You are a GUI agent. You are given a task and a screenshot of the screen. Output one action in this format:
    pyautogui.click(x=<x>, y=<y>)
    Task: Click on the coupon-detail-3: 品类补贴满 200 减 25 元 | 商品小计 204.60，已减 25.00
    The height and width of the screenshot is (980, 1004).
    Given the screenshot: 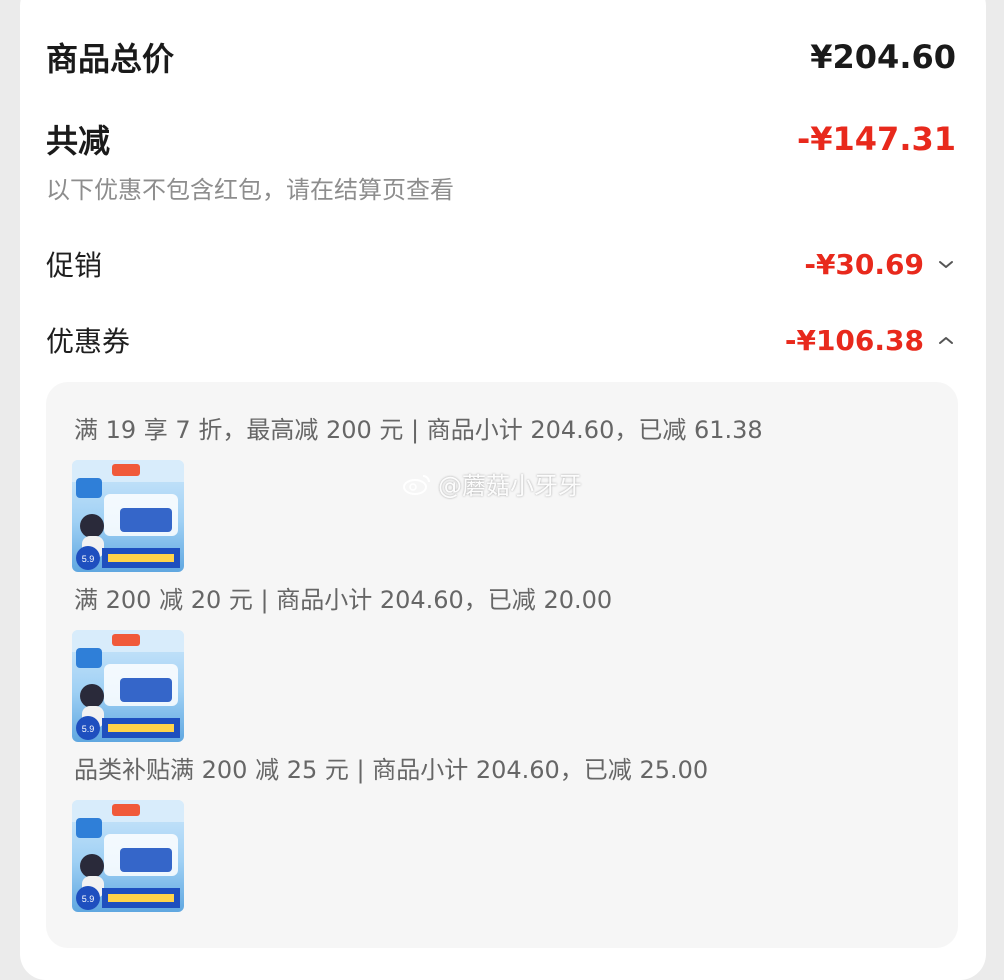 What is the action you would take?
    pyautogui.click(x=391, y=770)
    